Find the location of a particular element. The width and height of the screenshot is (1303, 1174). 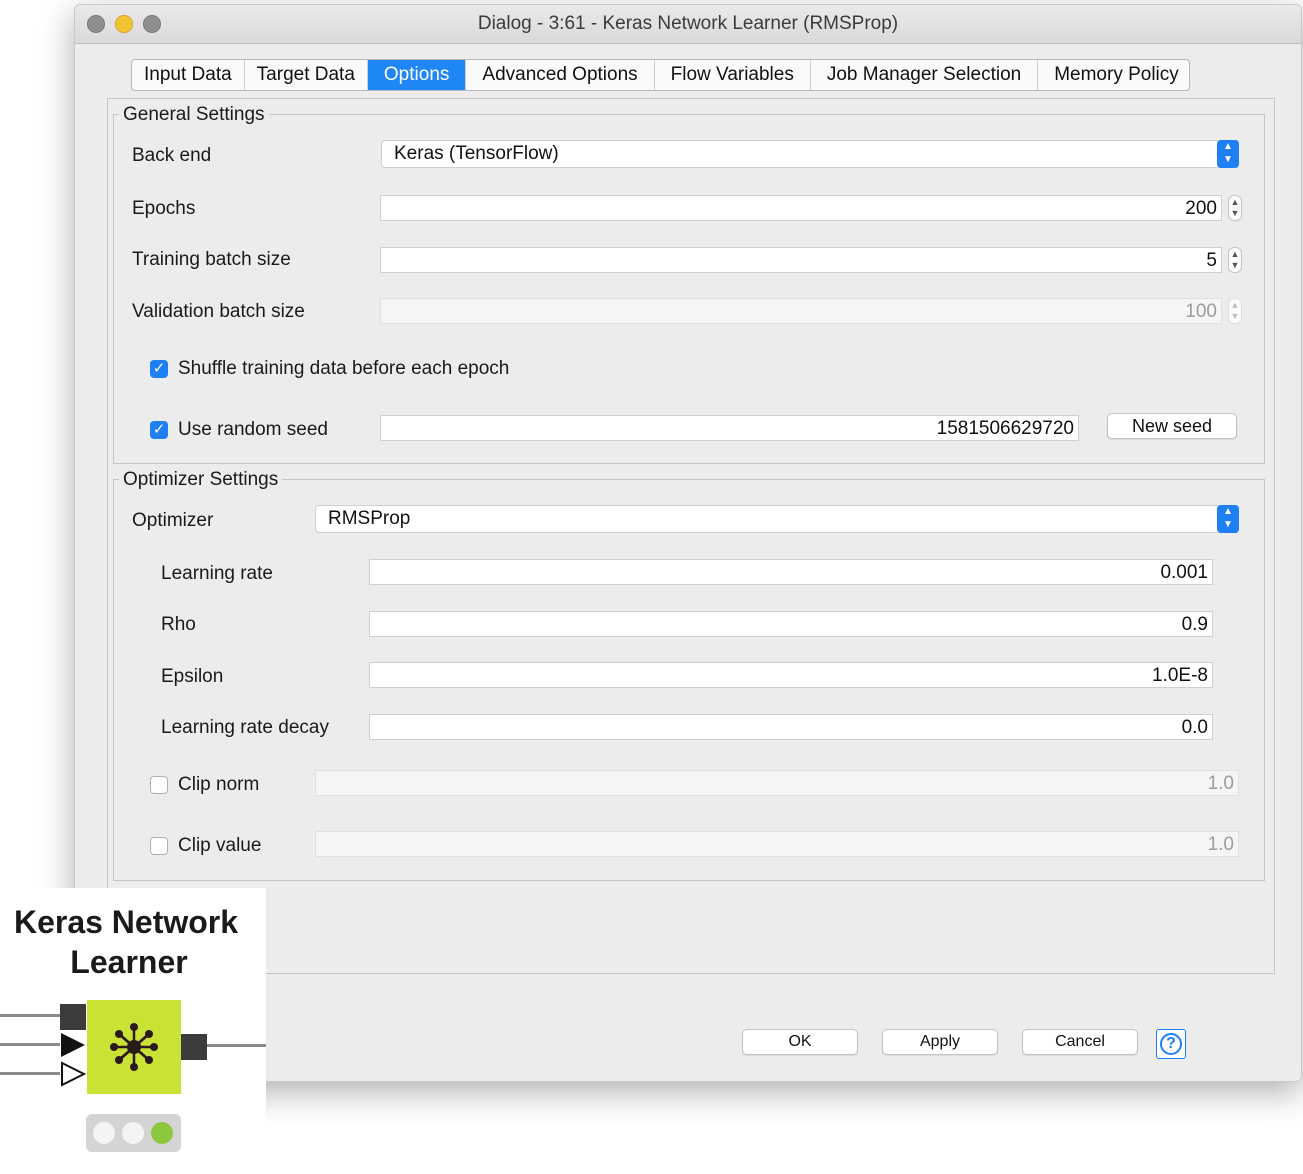

apply-button: Apply is located at coordinates (940, 1042).